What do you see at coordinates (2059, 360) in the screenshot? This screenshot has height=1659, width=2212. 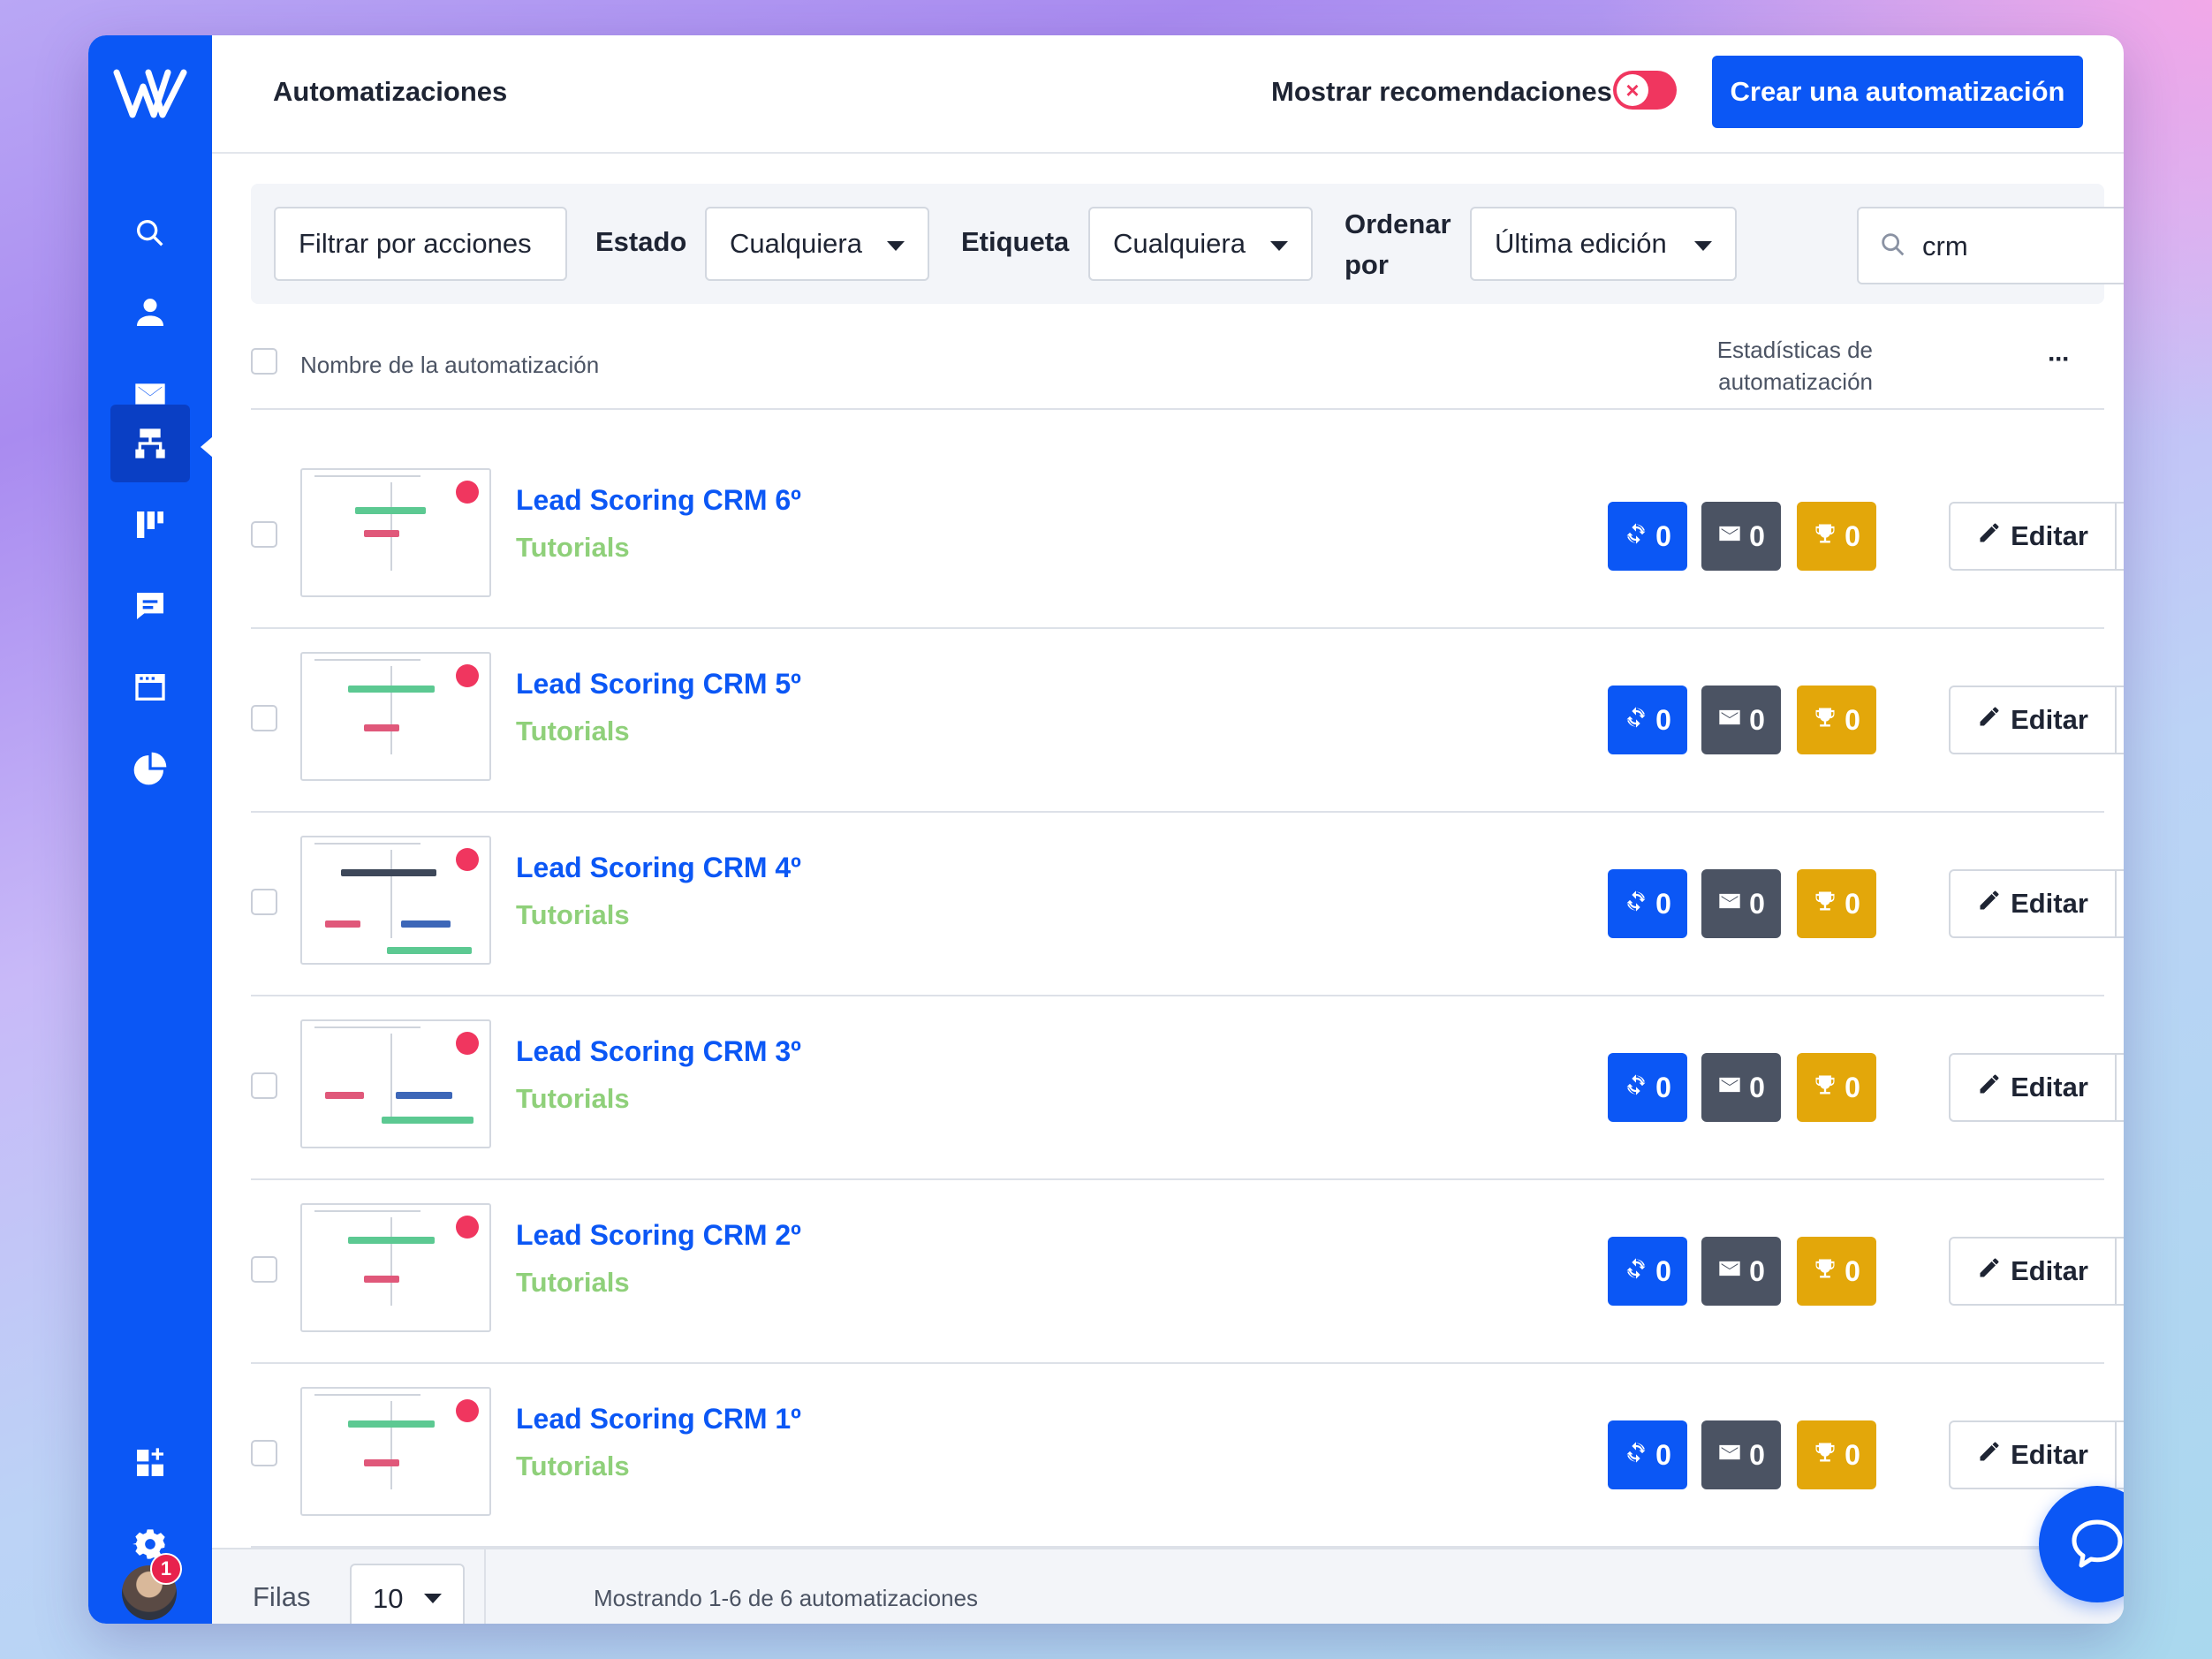 I see `more-options-icon: ···` at bounding box center [2059, 360].